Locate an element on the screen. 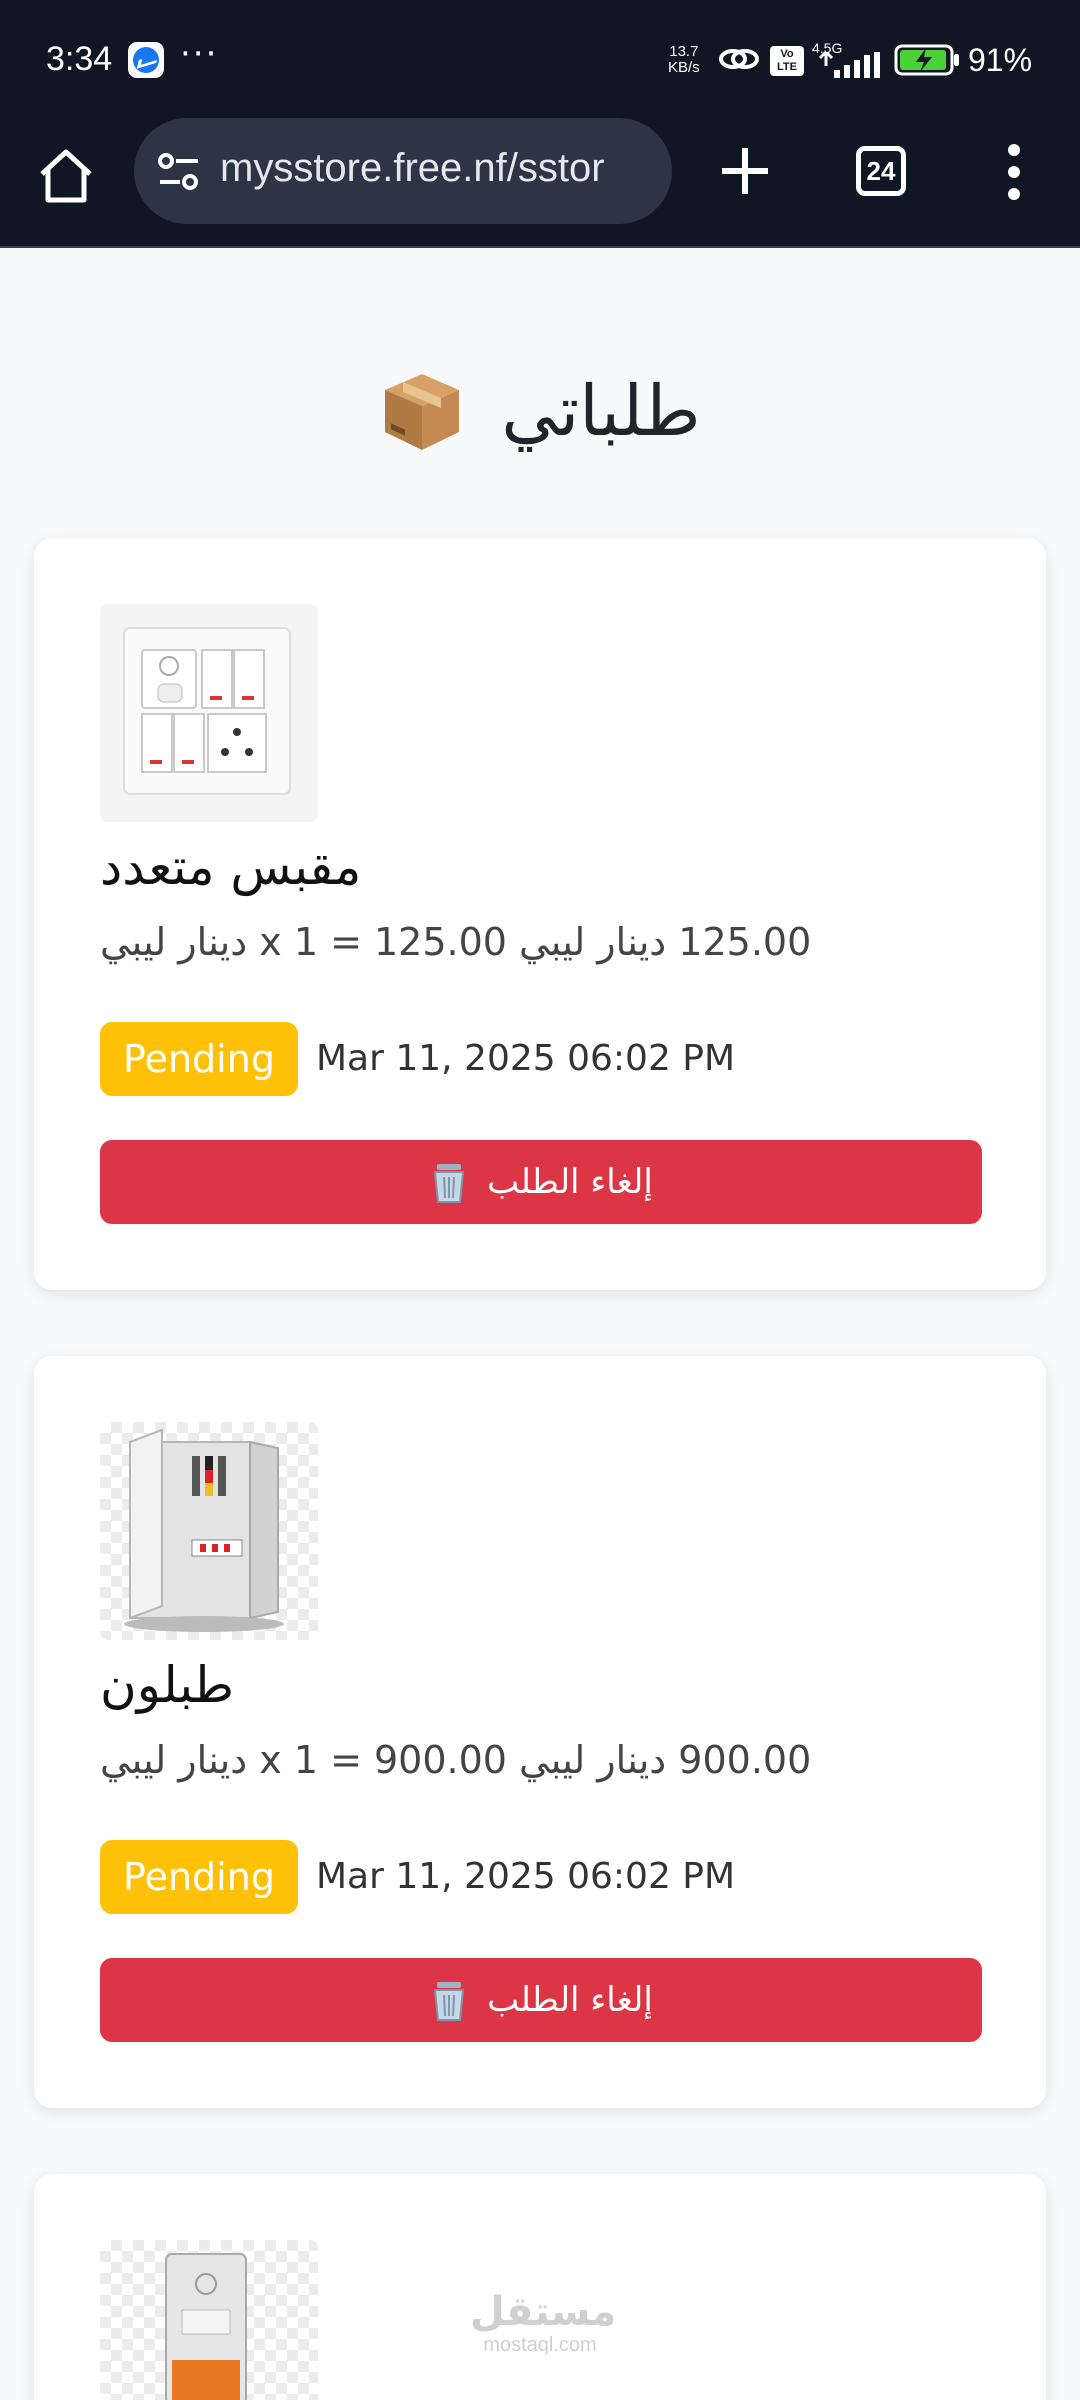  clock: 3:34 is located at coordinates (79, 59).